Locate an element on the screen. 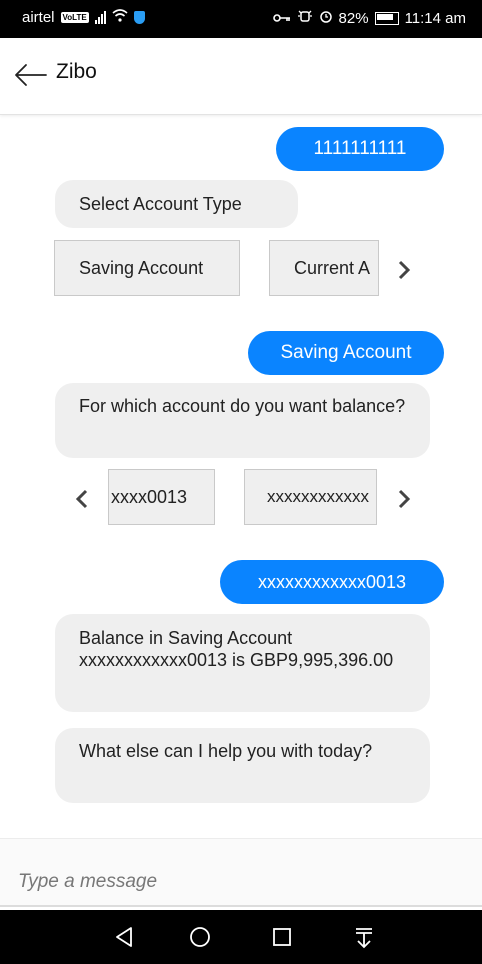 This screenshot has height=964, width=482. vibrate-icon is located at coordinates (305, 18).